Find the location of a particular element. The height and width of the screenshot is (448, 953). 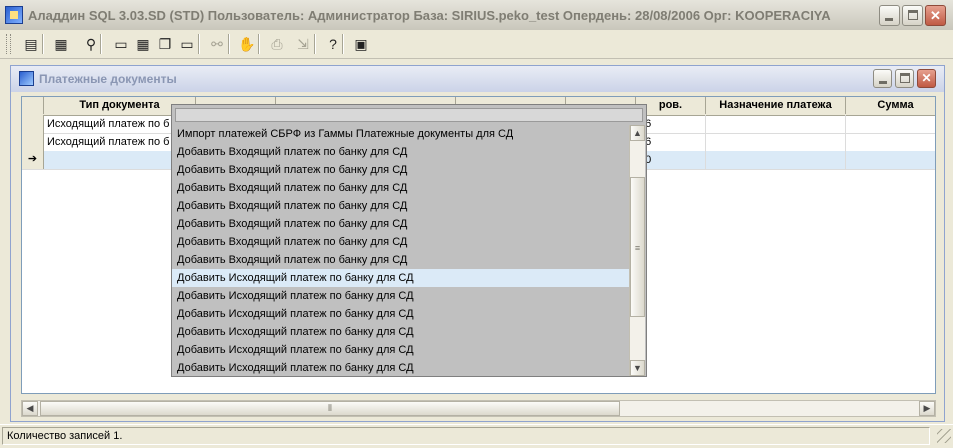

print-icon: ⎙ is located at coordinates (277, 44).